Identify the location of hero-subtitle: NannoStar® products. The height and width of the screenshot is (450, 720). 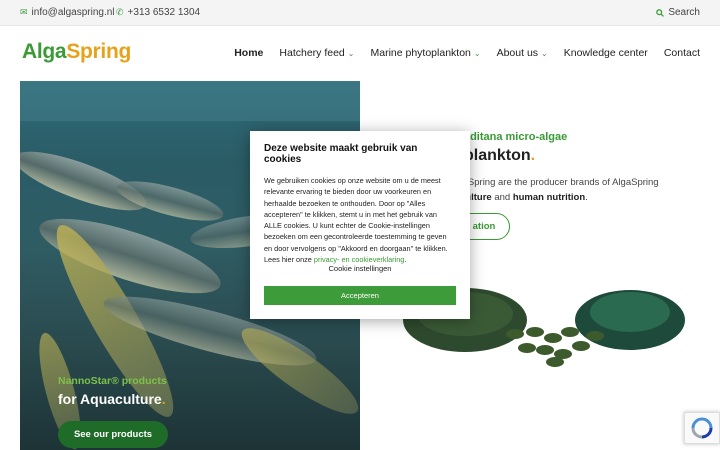
(112, 381).